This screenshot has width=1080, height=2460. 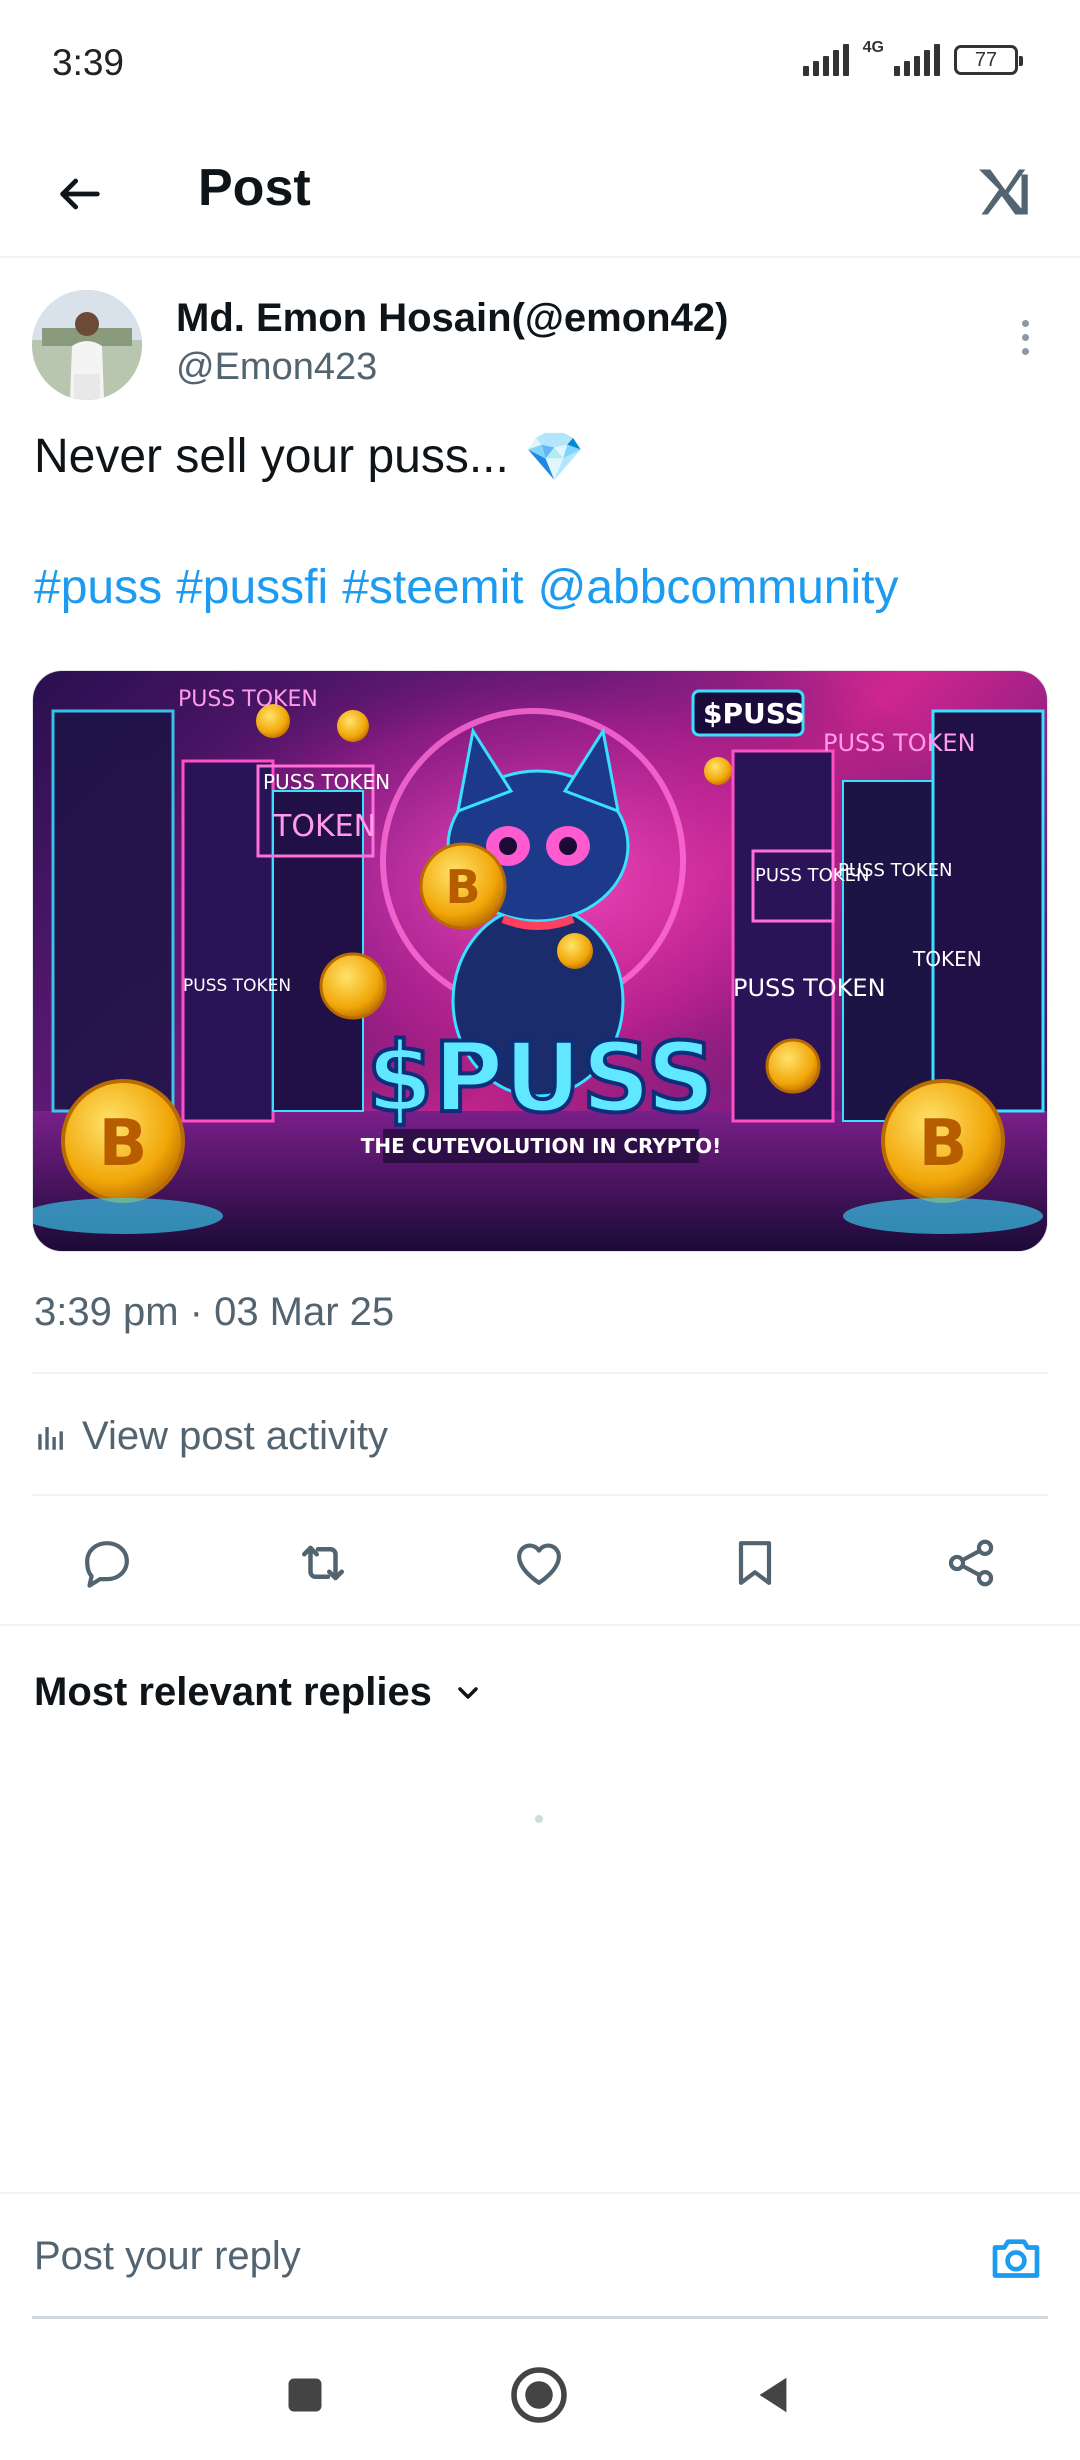 I want to click on media-label: $PUSS, so click(x=754, y=713).